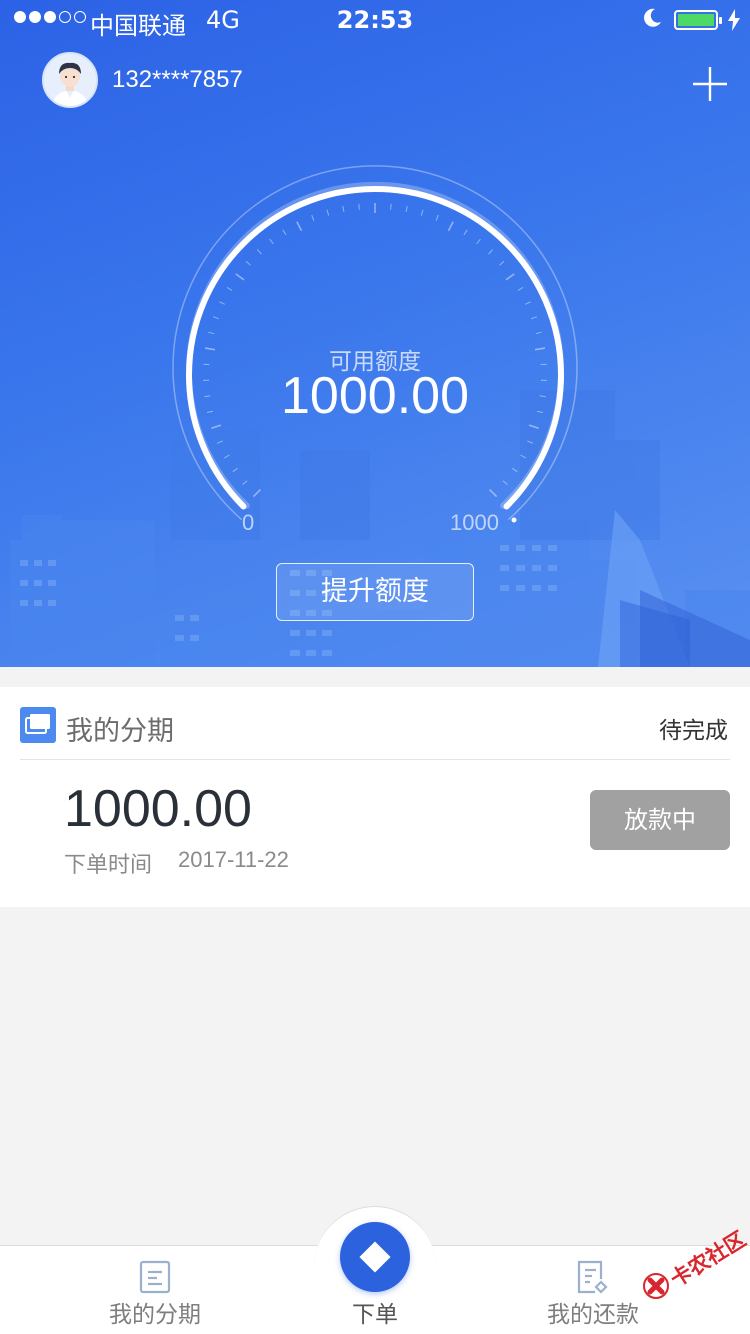  I want to click on gauge-end-dot, so click(514, 520).